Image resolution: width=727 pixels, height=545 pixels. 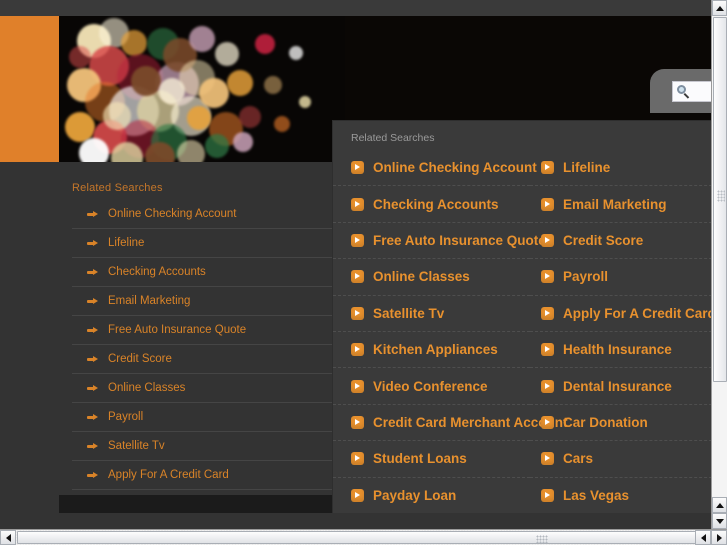 I want to click on popup-item-link: Video Conference, so click(x=430, y=386).